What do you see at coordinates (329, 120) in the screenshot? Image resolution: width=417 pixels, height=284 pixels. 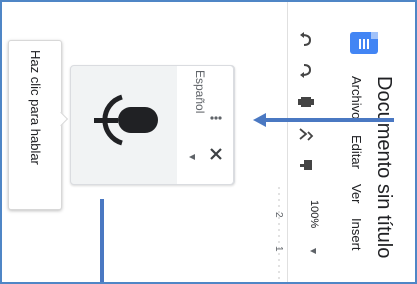 I see `annotation-arrow-line` at bounding box center [329, 120].